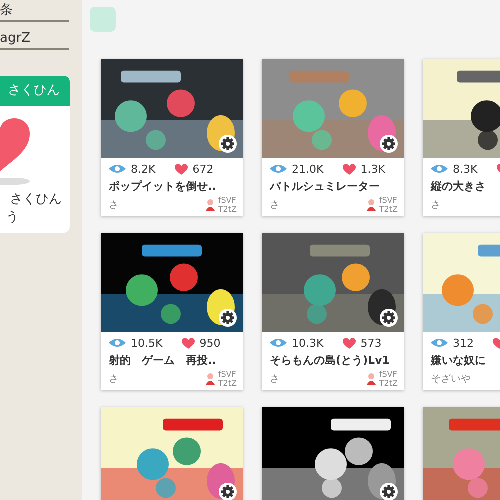 The width and height of the screenshot is (500, 500). I want to click on game-title: 嫌いな奴に, so click(458, 360).